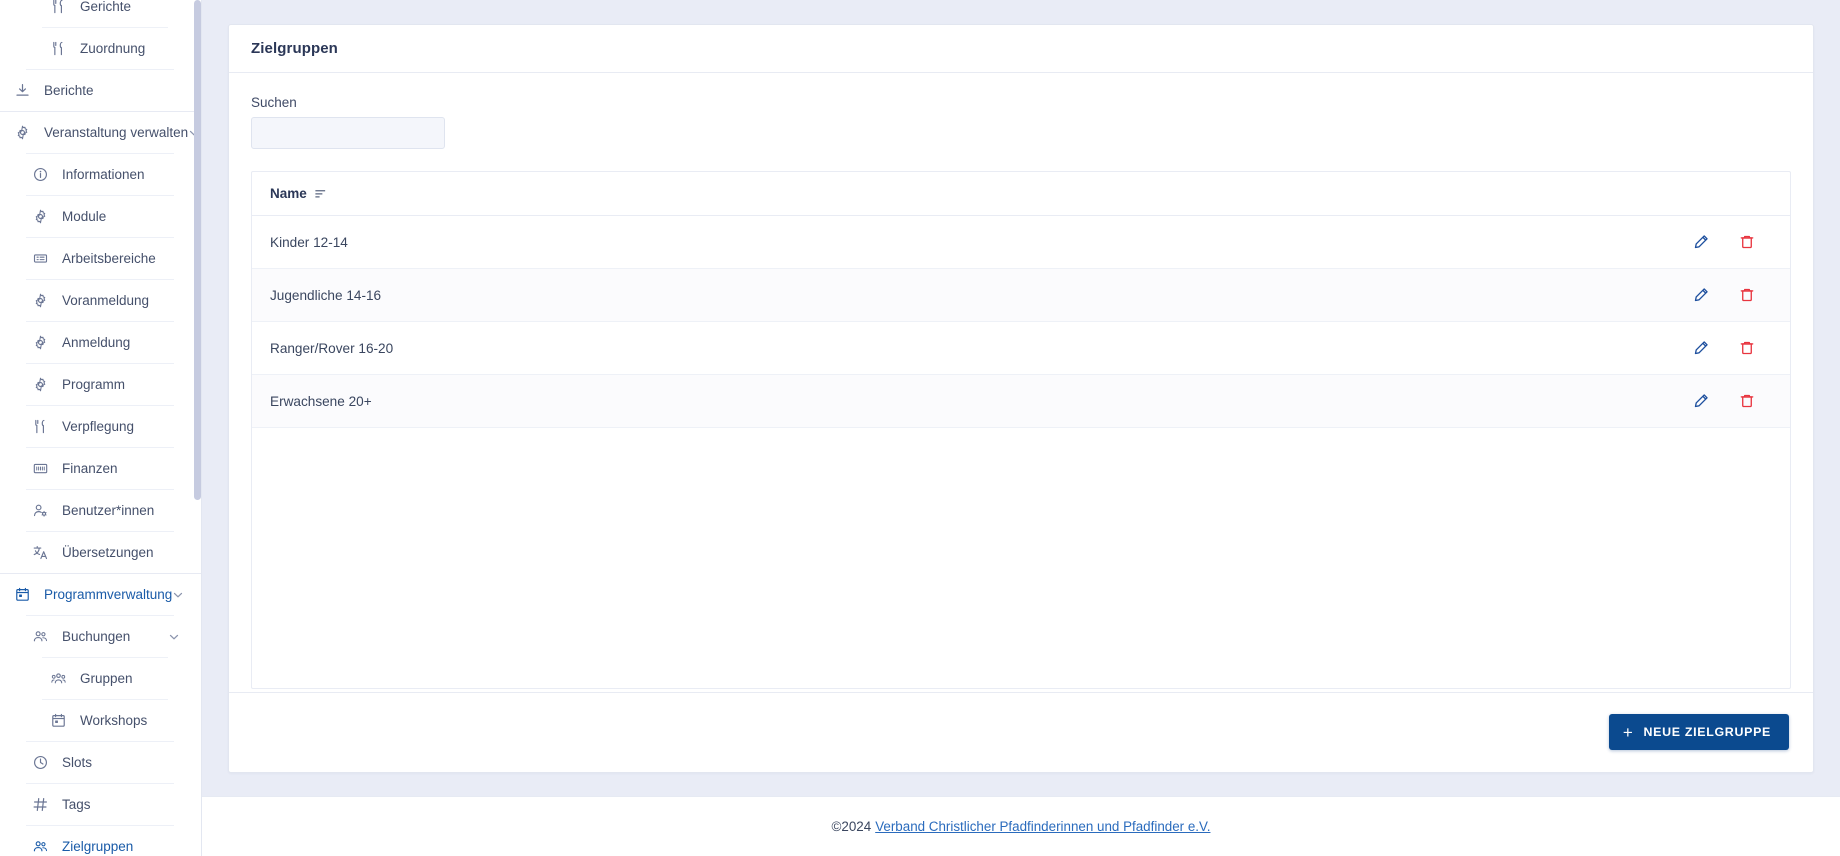 The height and width of the screenshot is (856, 1840). I want to click on sidebar-item-programmverwaltung: Programmverwaltung, so click(100, 594).